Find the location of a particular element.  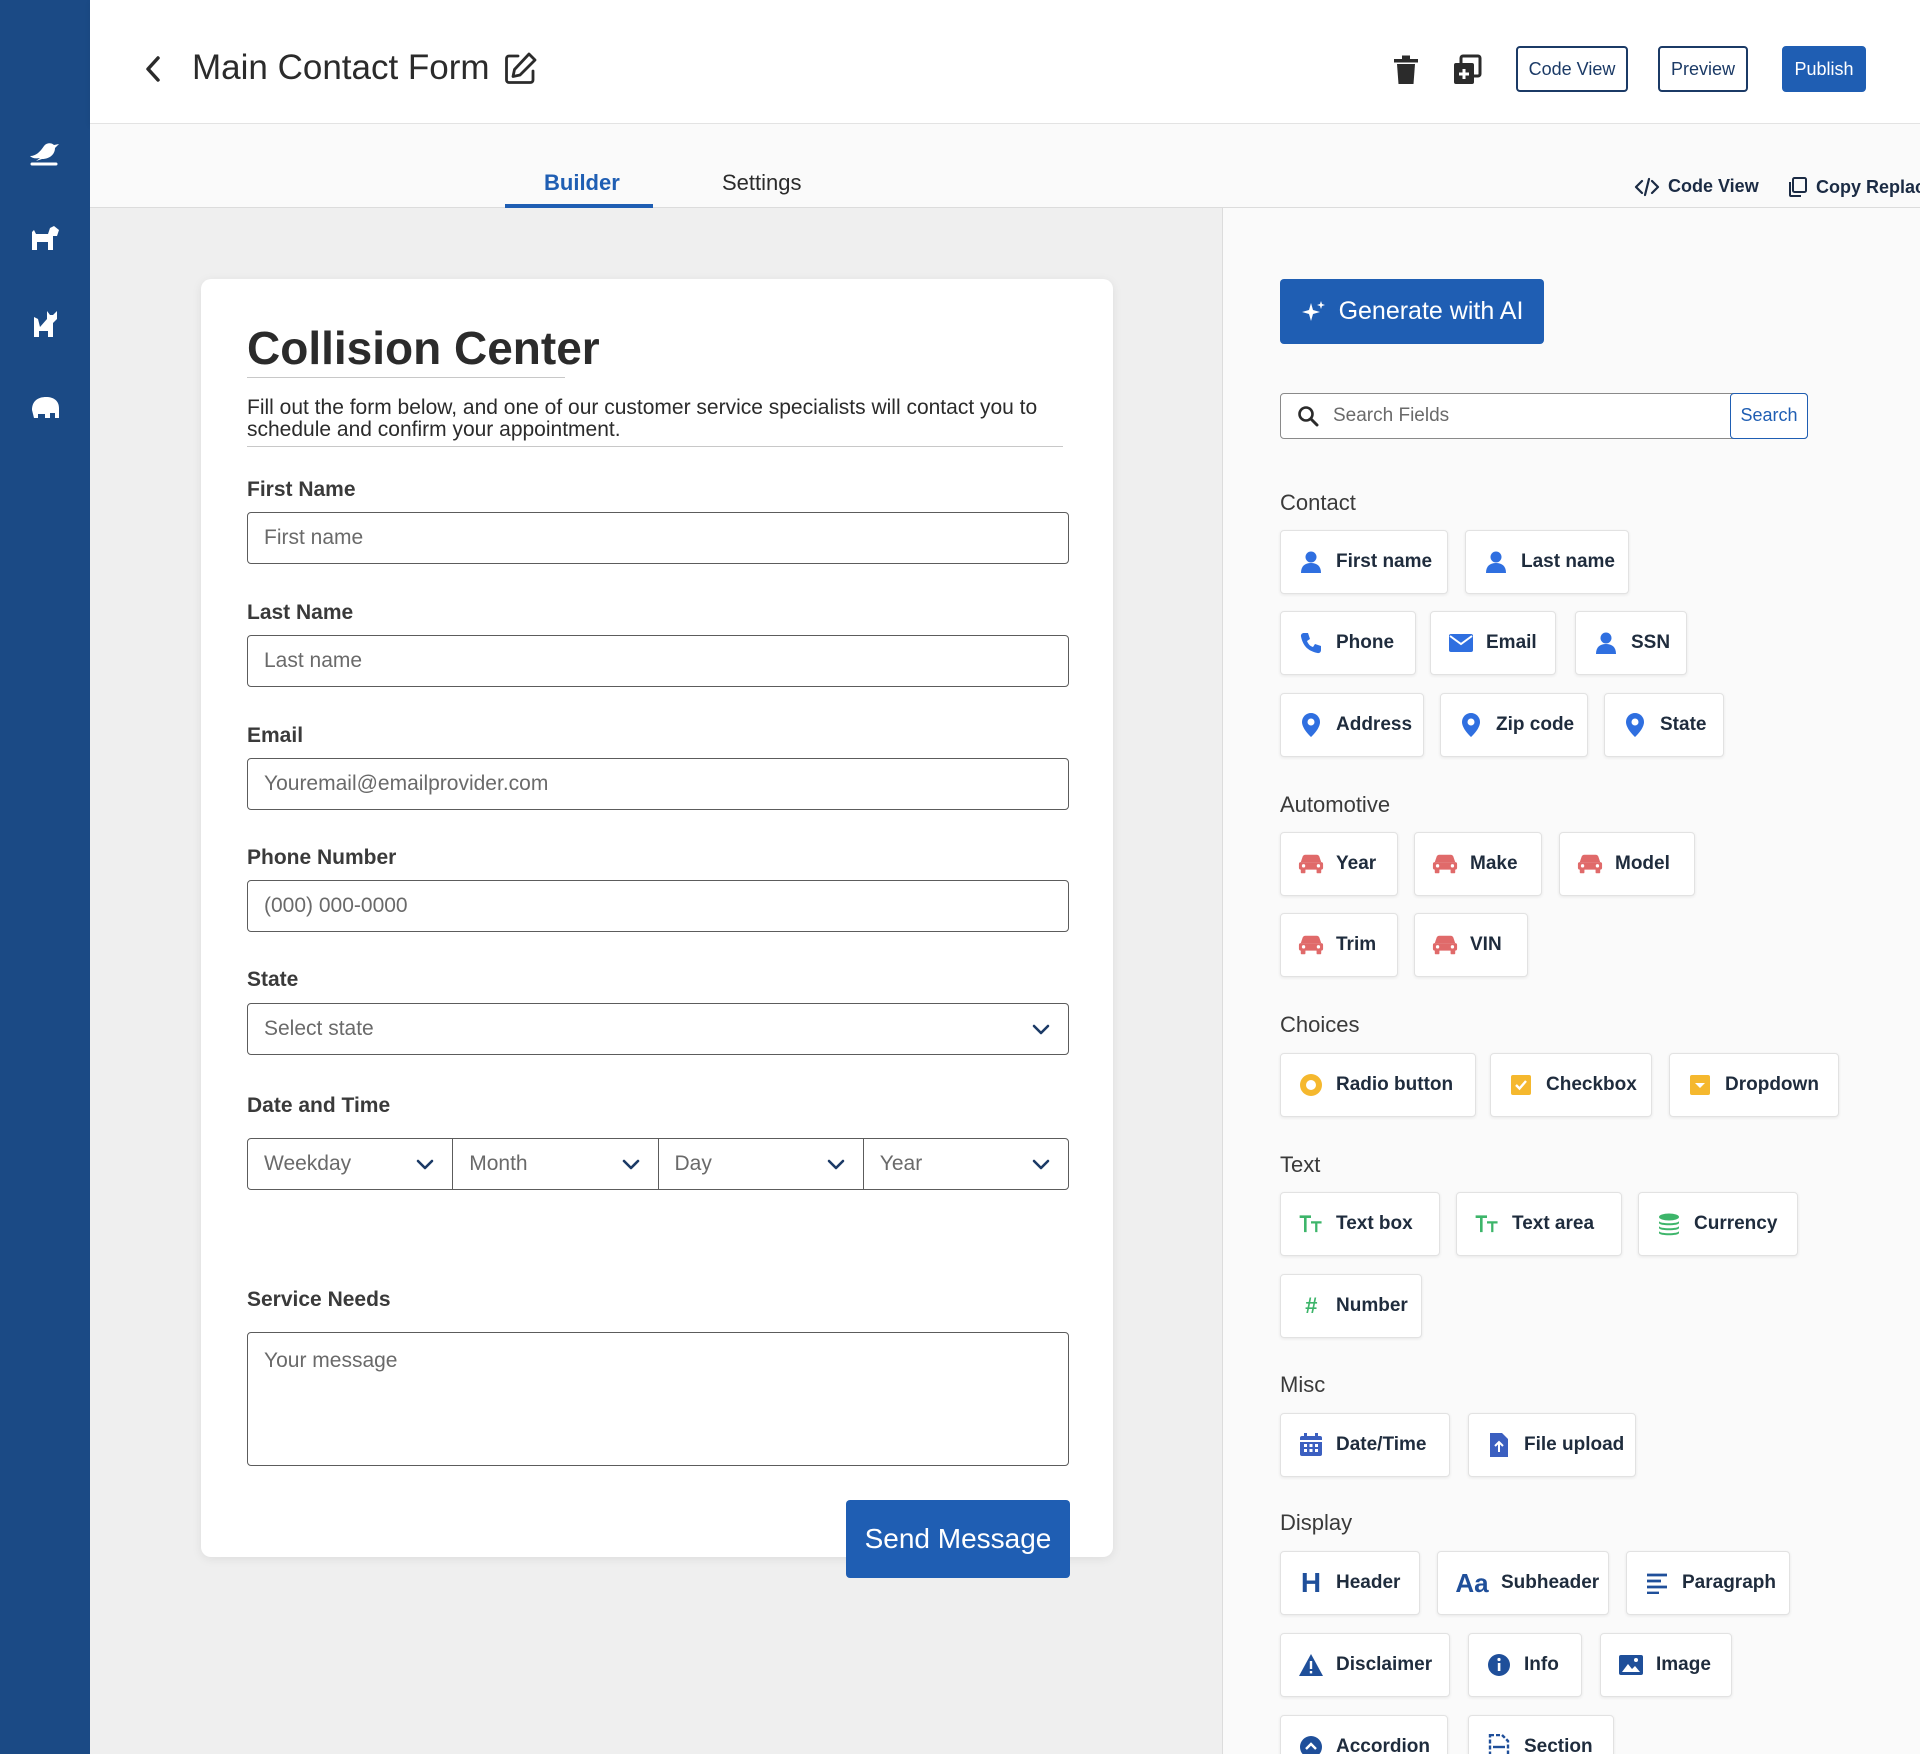

service-needs-textarea: Your message is located at coordinates (658, 1399).